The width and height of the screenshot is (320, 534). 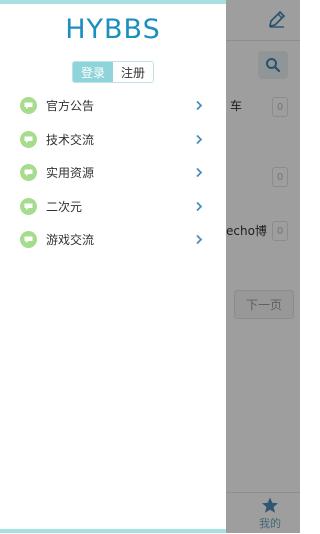 What do you see at coordinates (70, 240) in the screenshot?
I see `menu-item-label: 游戏交流` at bounding box center [70, 240].